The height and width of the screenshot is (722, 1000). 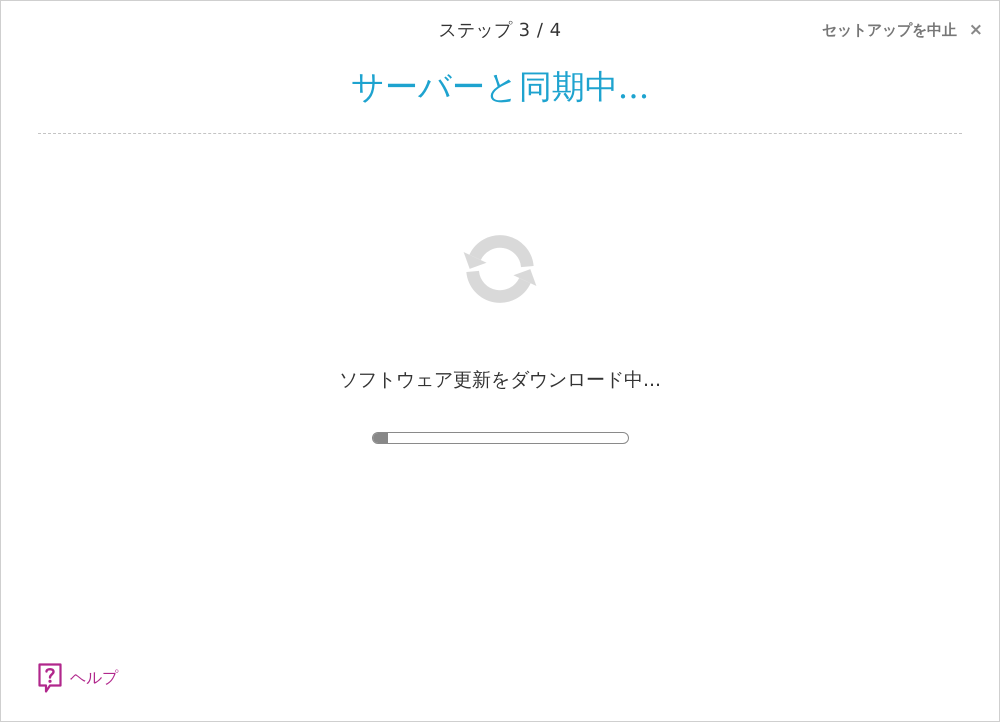 I want to click on cancel-setup-button: セットアップを中止 ×, so click(x=902, y=30).